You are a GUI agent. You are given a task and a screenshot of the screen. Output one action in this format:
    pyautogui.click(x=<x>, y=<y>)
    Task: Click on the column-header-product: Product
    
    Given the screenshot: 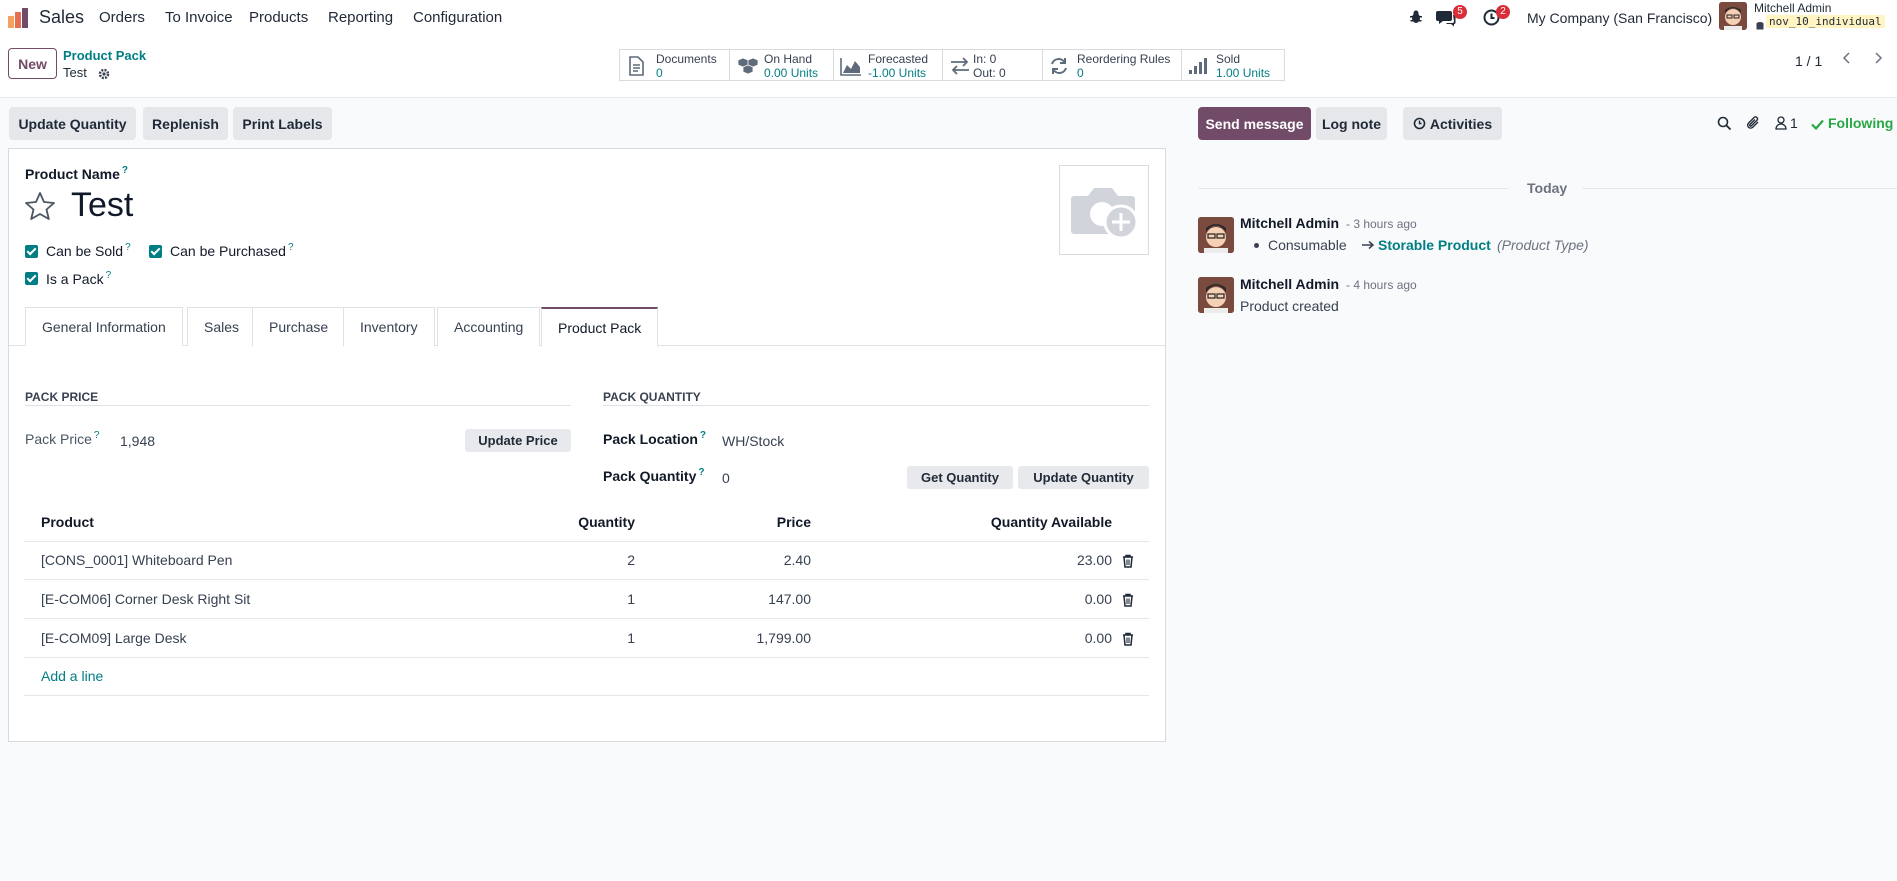 What is the action you would take?
    pyautogui.click(x=67, y=522)
    